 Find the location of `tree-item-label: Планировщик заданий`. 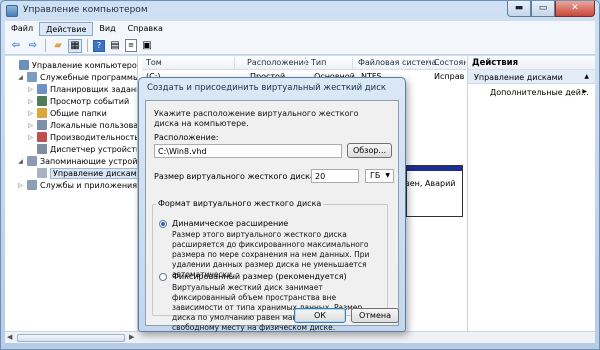

tree-item-label: Планировщик заданий is located at coordinates (94, 89).